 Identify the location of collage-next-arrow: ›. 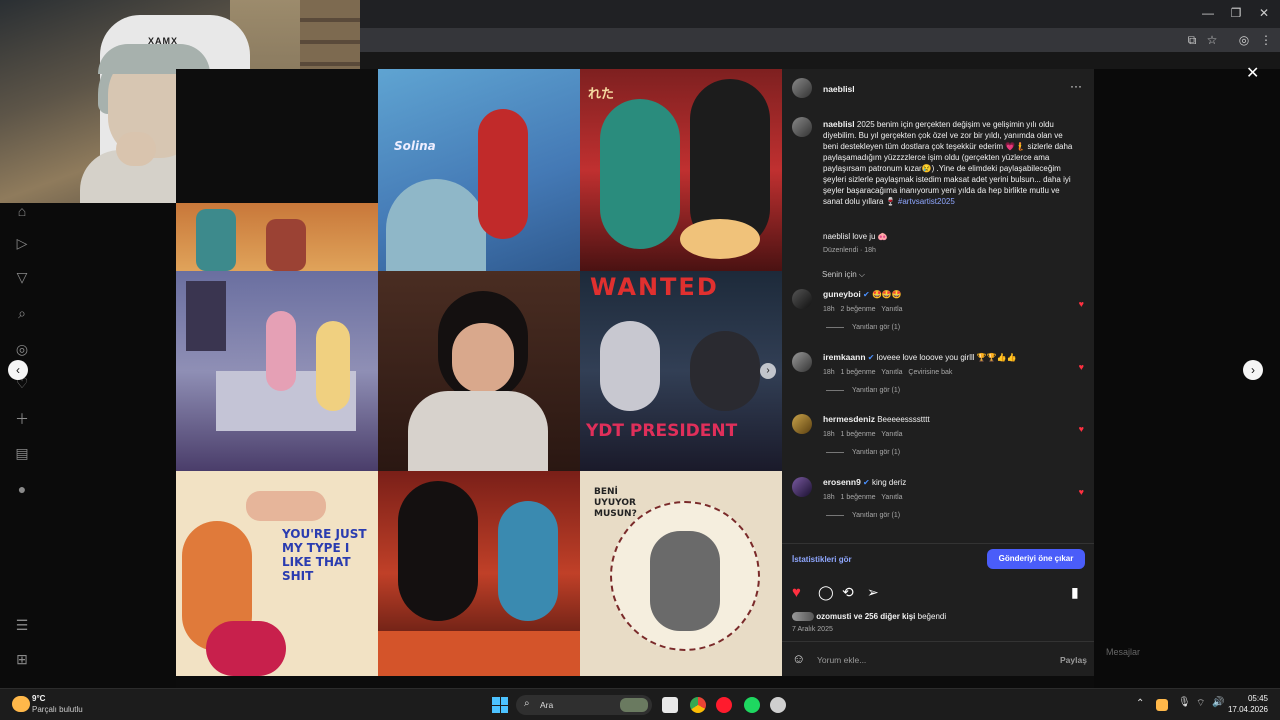
(768, 371).